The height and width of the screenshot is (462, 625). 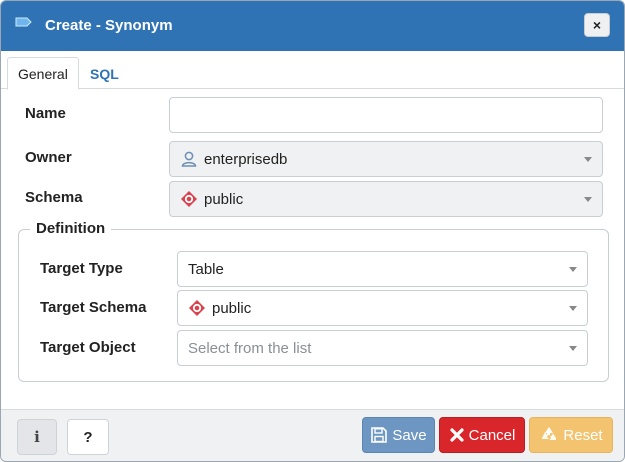 What do you see at coordinates (232, 308) in the screenshot?
I see `target-schema-value: public` at bounding box center [232, 308].